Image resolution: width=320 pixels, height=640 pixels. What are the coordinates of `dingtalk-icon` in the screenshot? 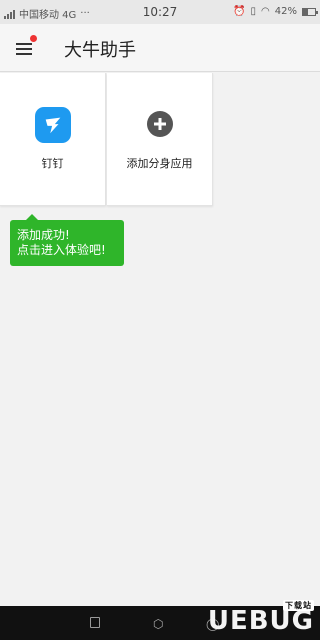 It's located at (53, 125).